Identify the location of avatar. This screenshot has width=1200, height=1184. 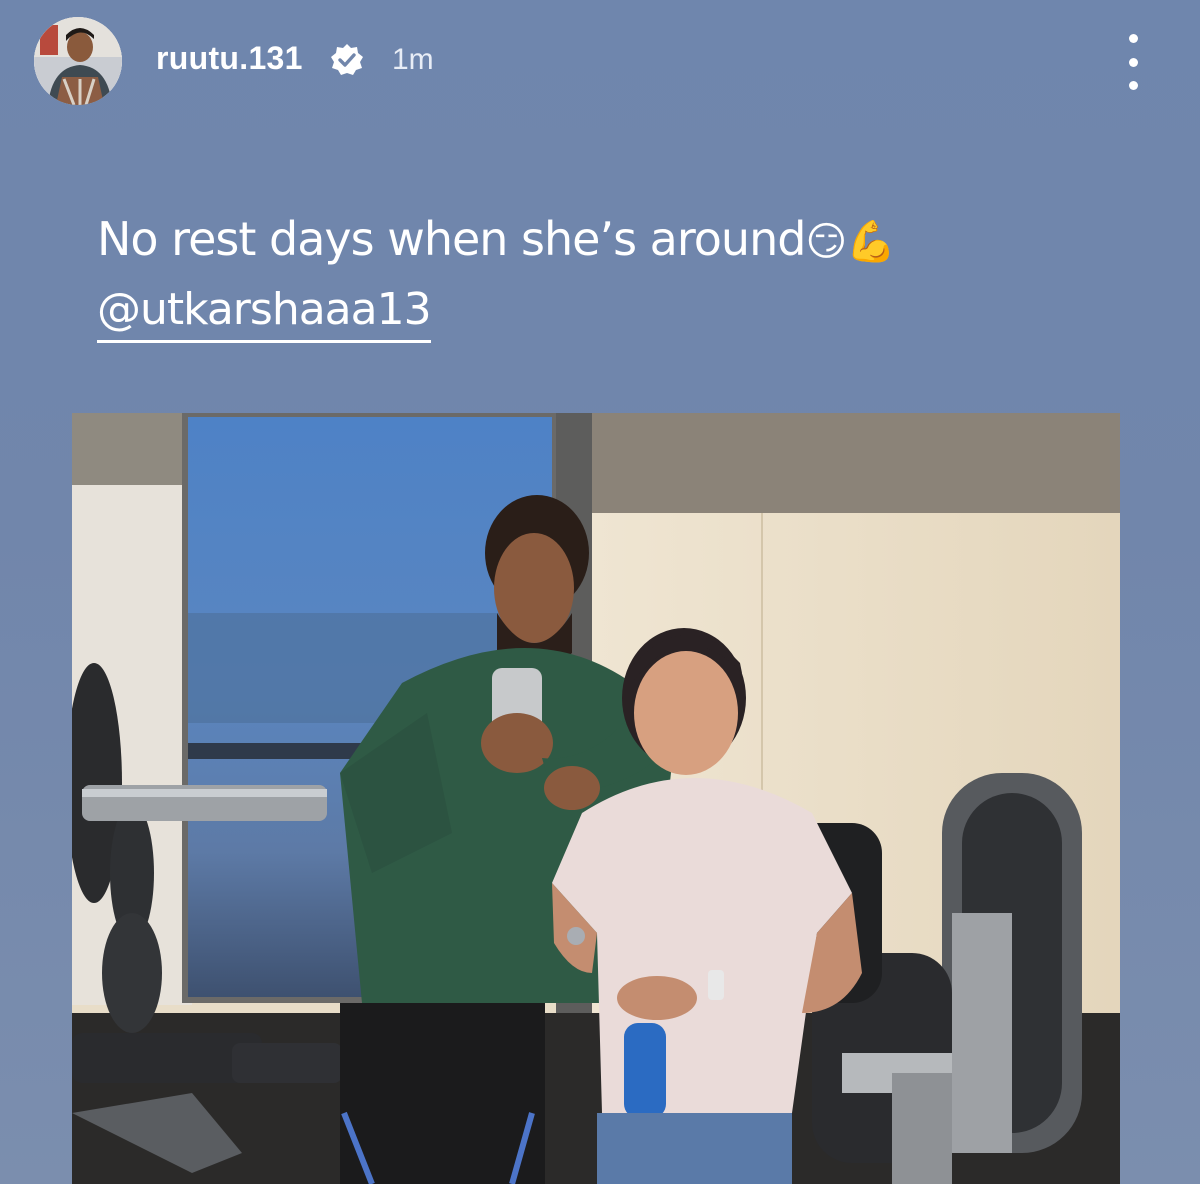
(78, 61).